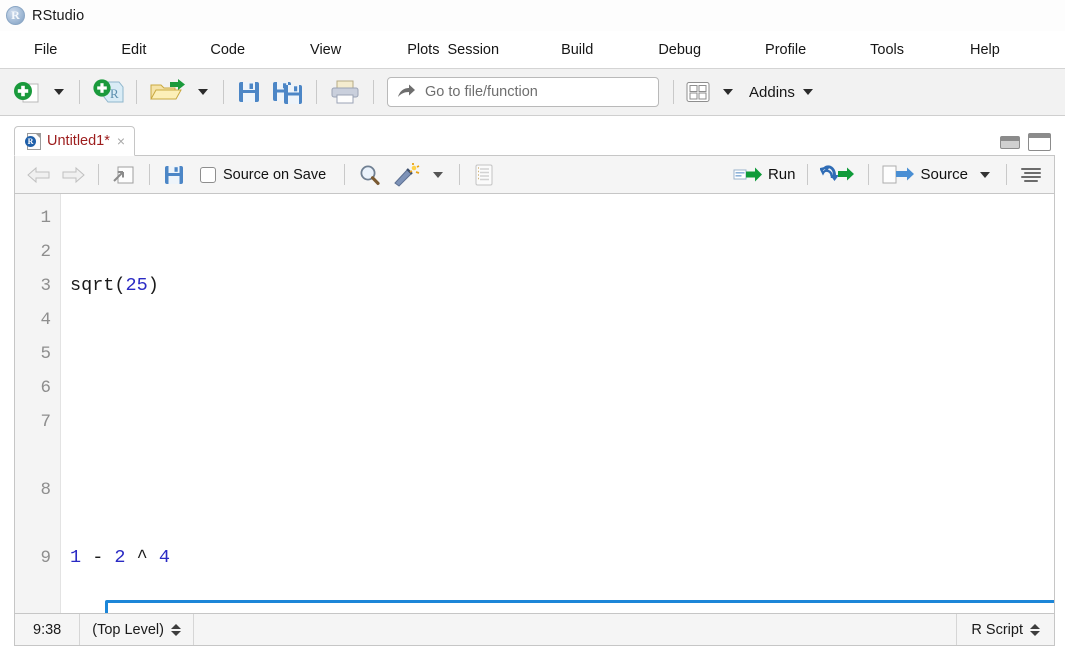  What do you see at coordinates (73, 175) in the screenshot?
I see `forward-button` at bounding box center [73, 175].